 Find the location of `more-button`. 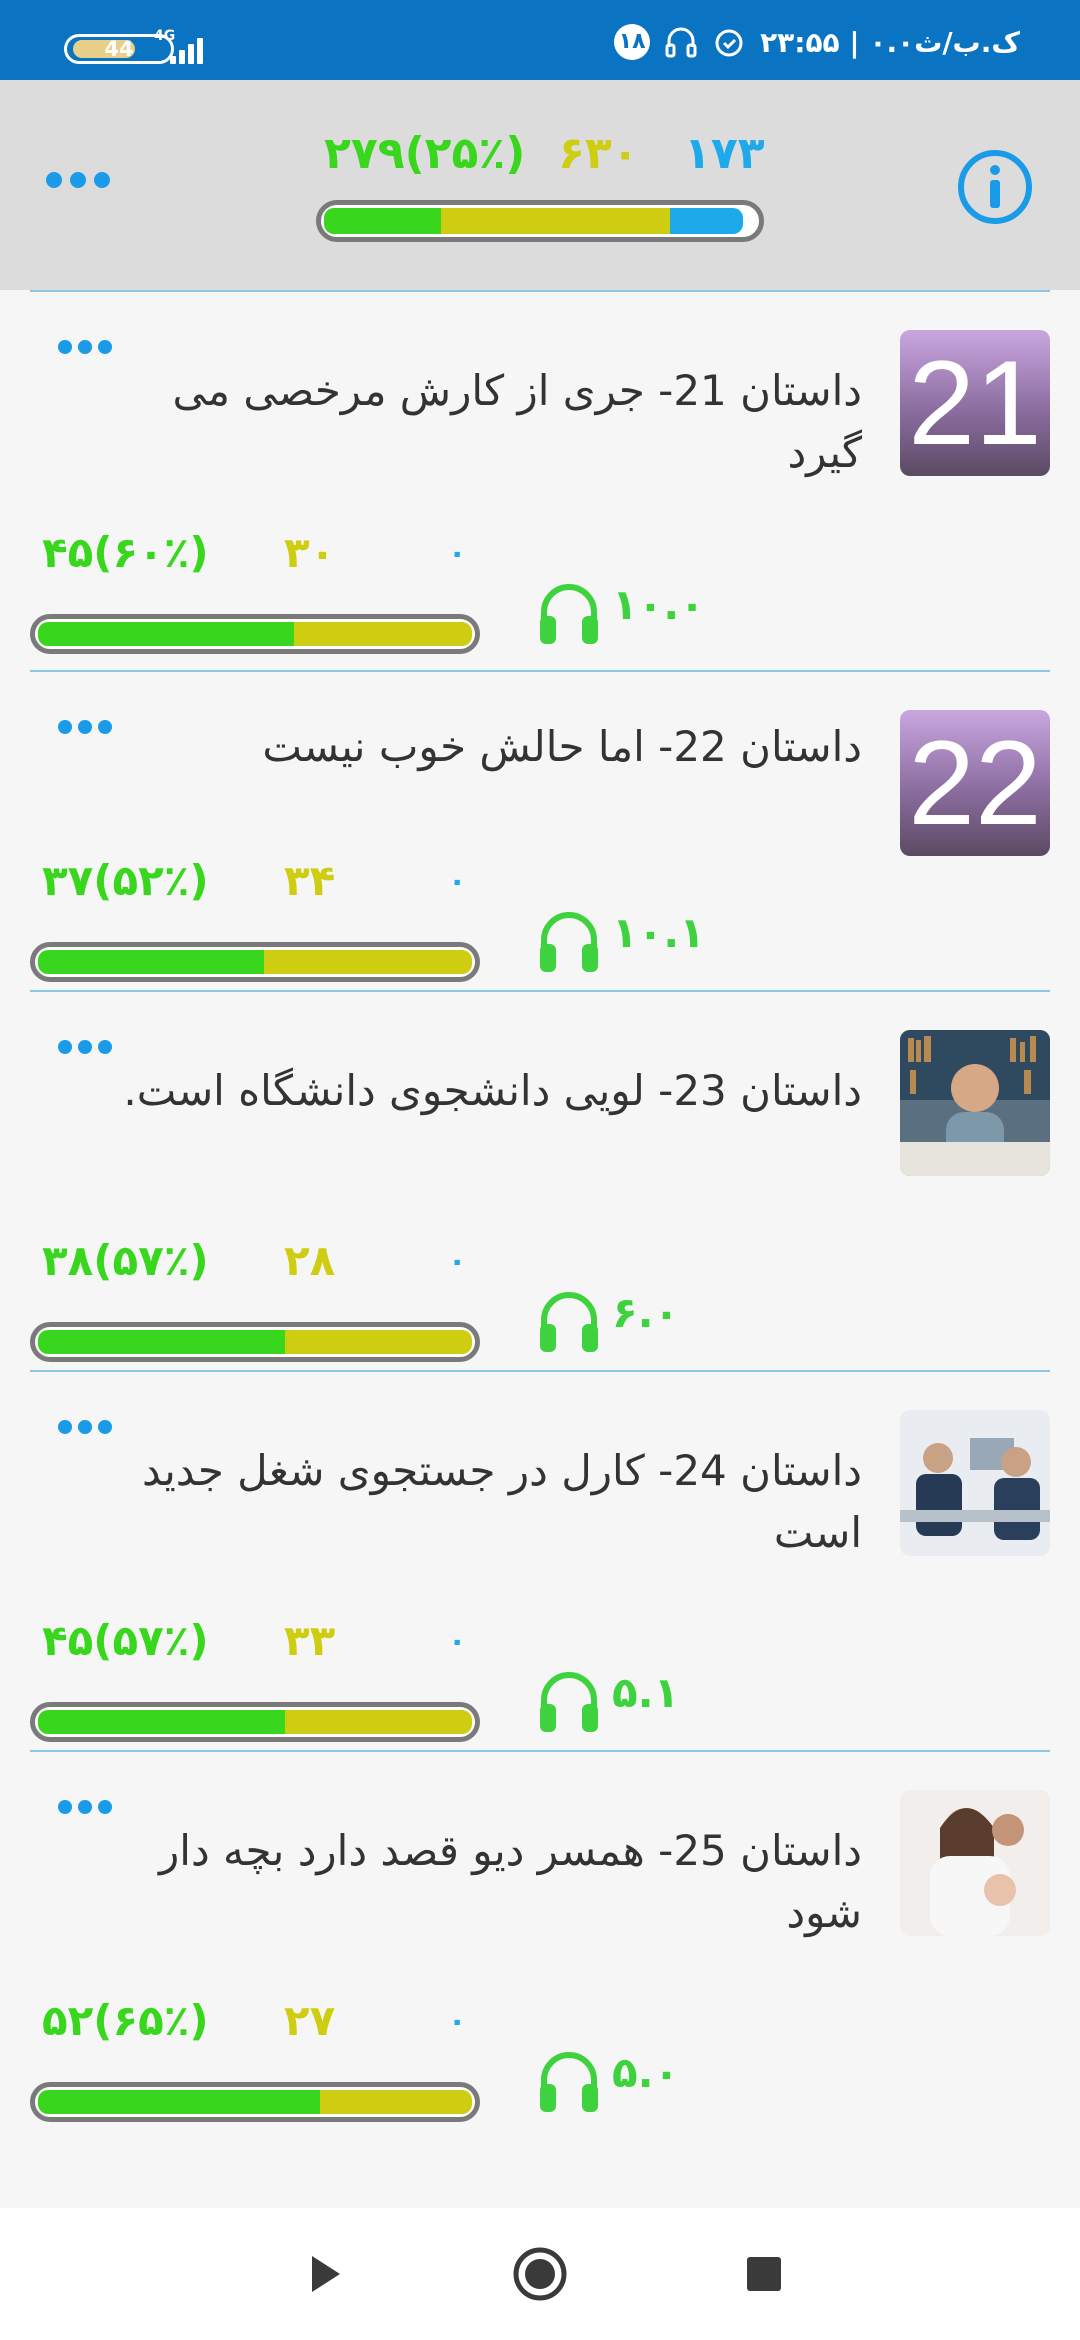

more-button is located at coordinates (78, 180).